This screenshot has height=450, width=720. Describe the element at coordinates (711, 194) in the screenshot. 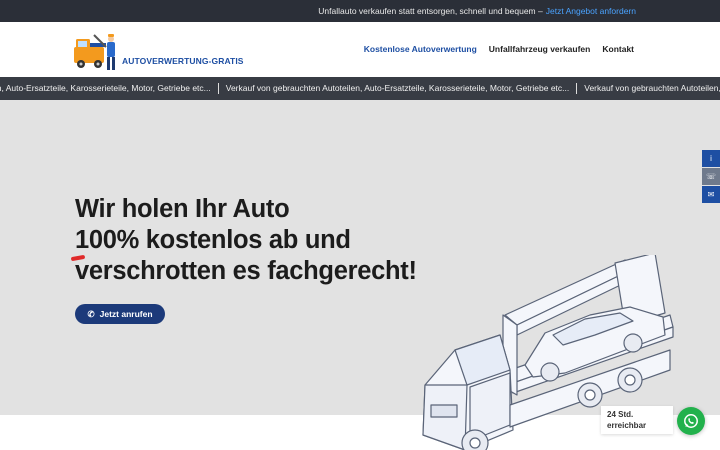

I see `mail-icon: ✉` at that location.